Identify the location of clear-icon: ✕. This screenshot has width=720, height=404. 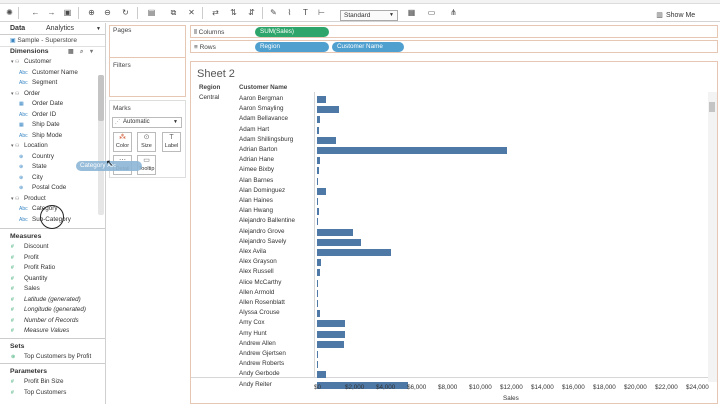
(191, 13).